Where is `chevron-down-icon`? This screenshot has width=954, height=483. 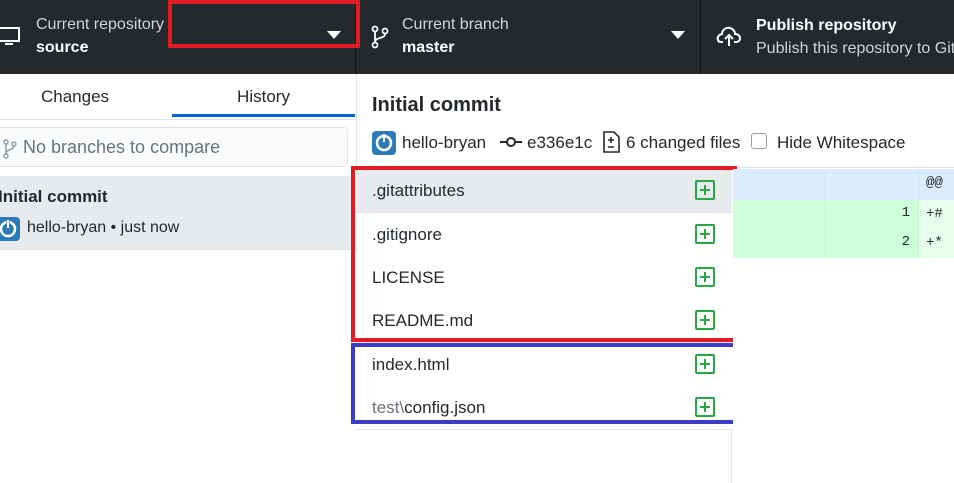
chevron-down-icon is located at coordinates (678, 35).